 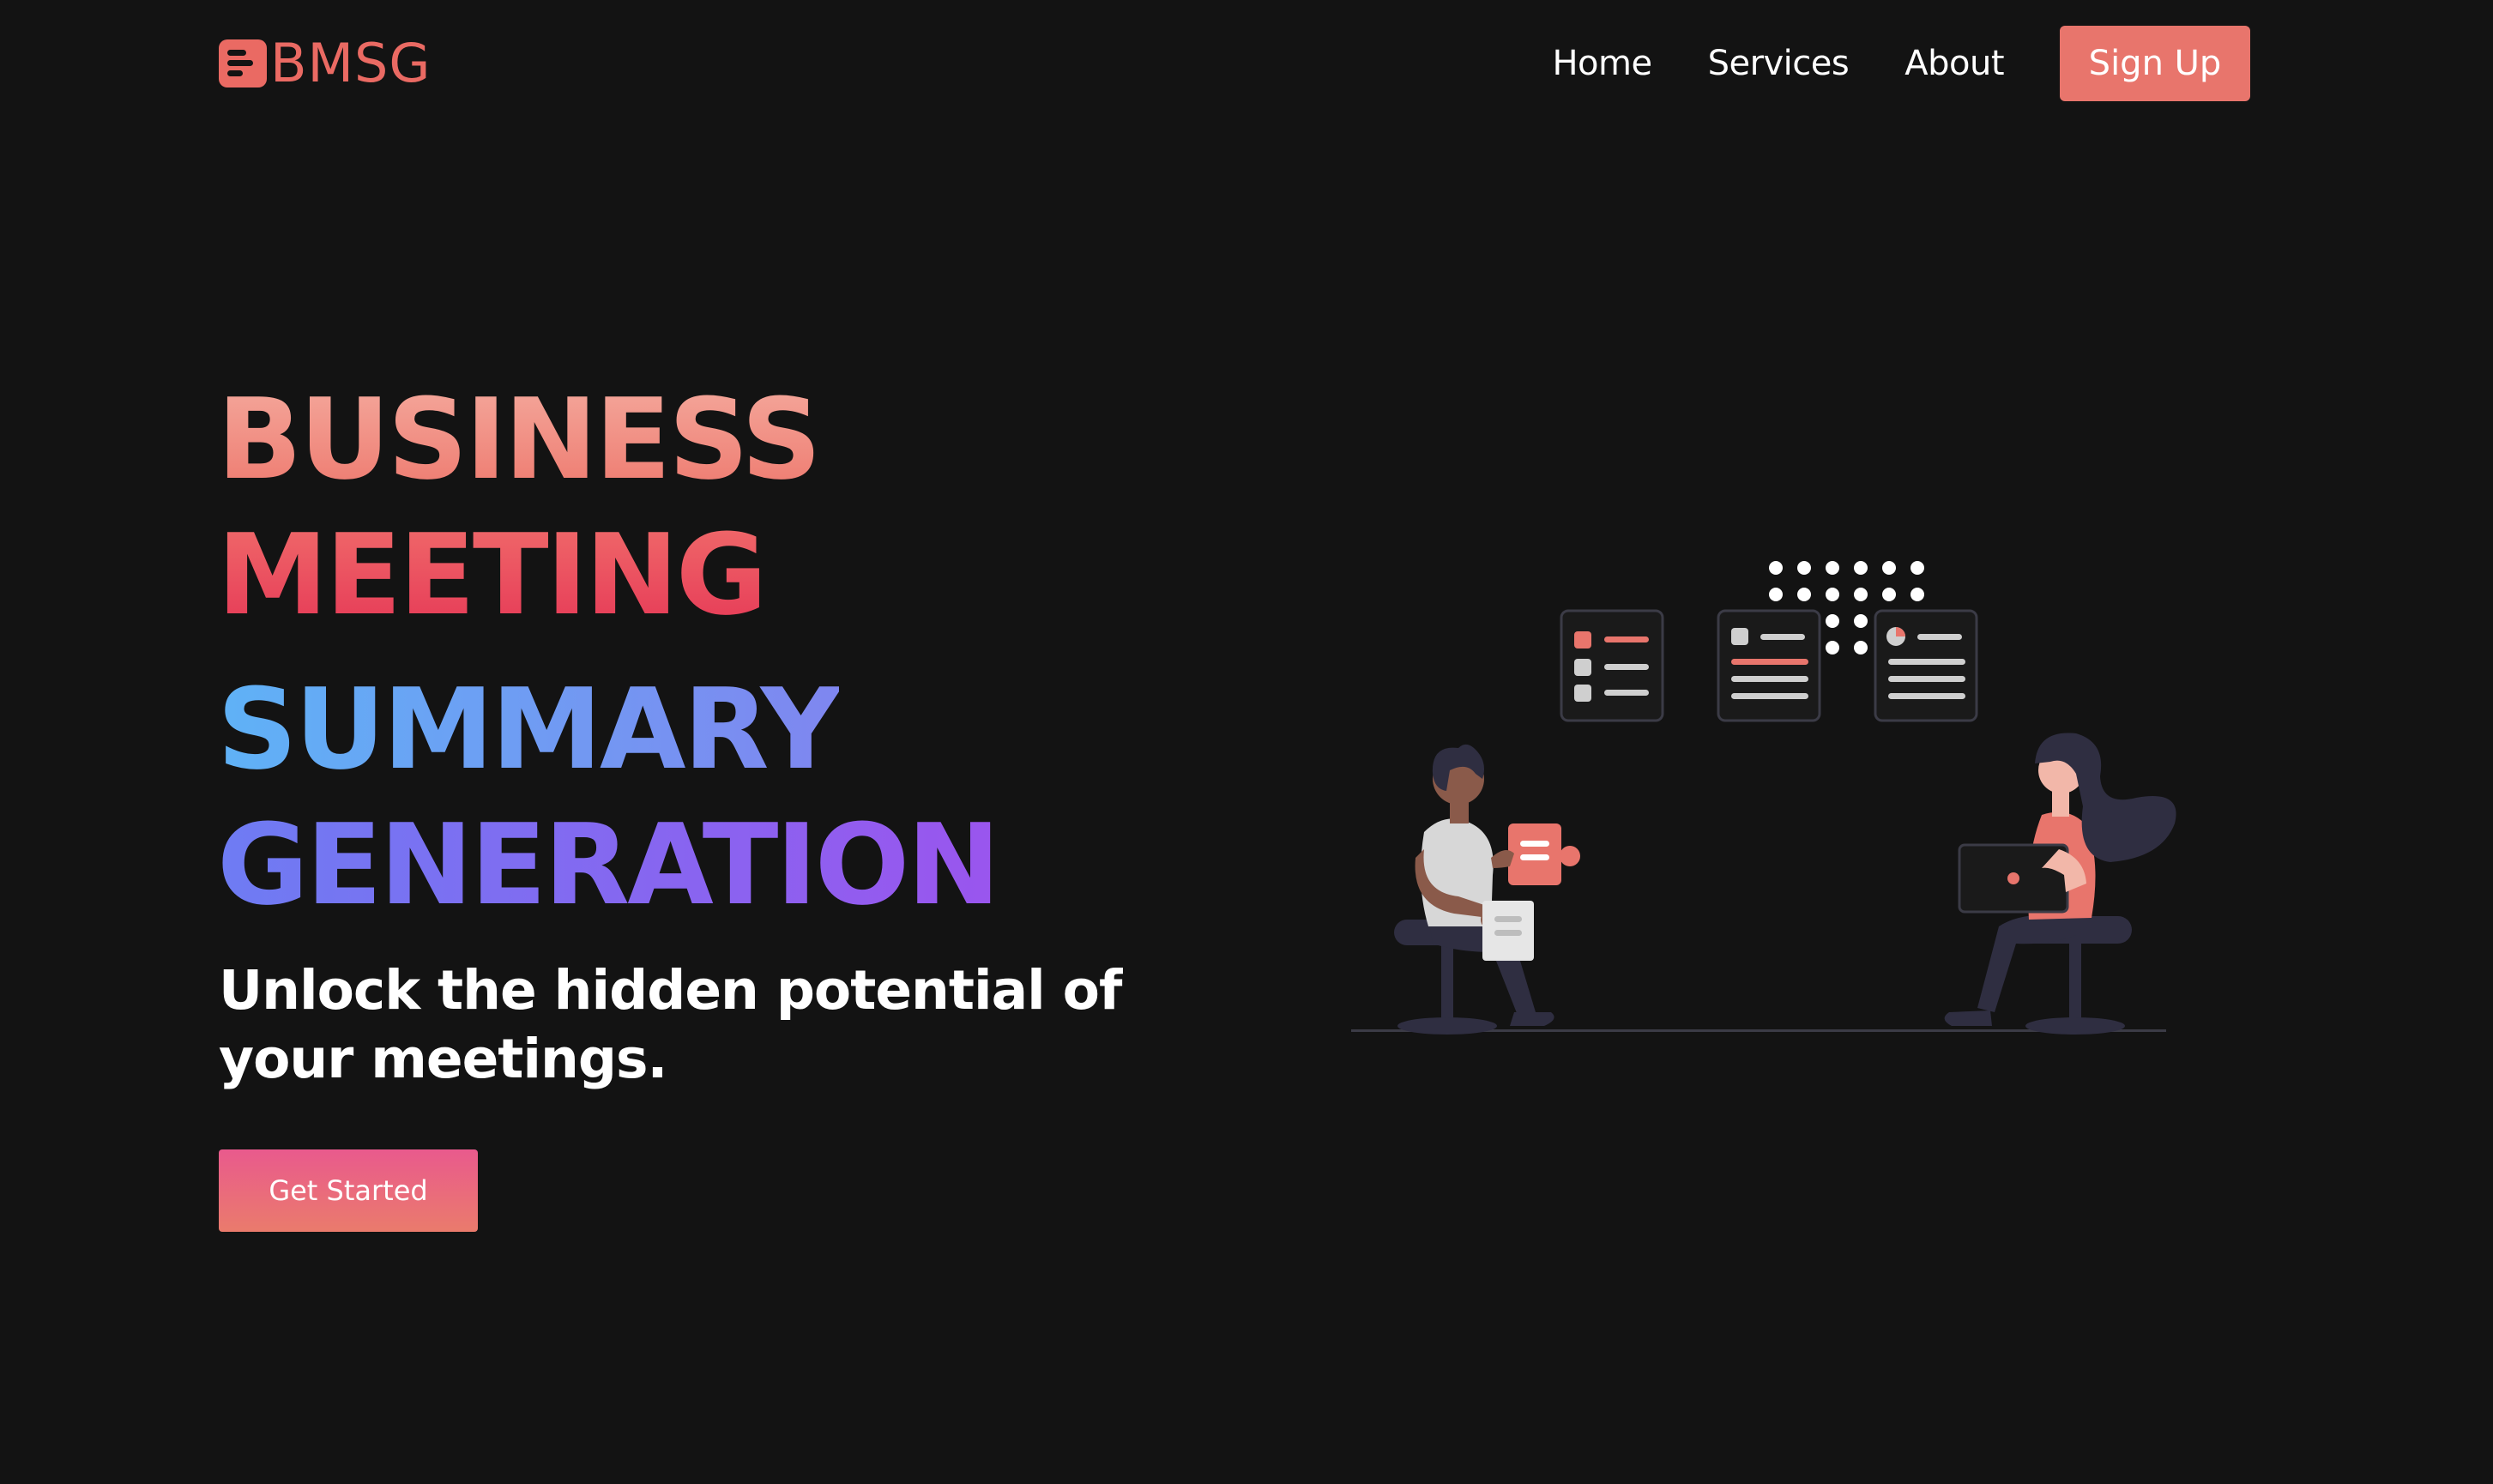 I want to click on summary-card-icon, so click(x=1769, y=665).